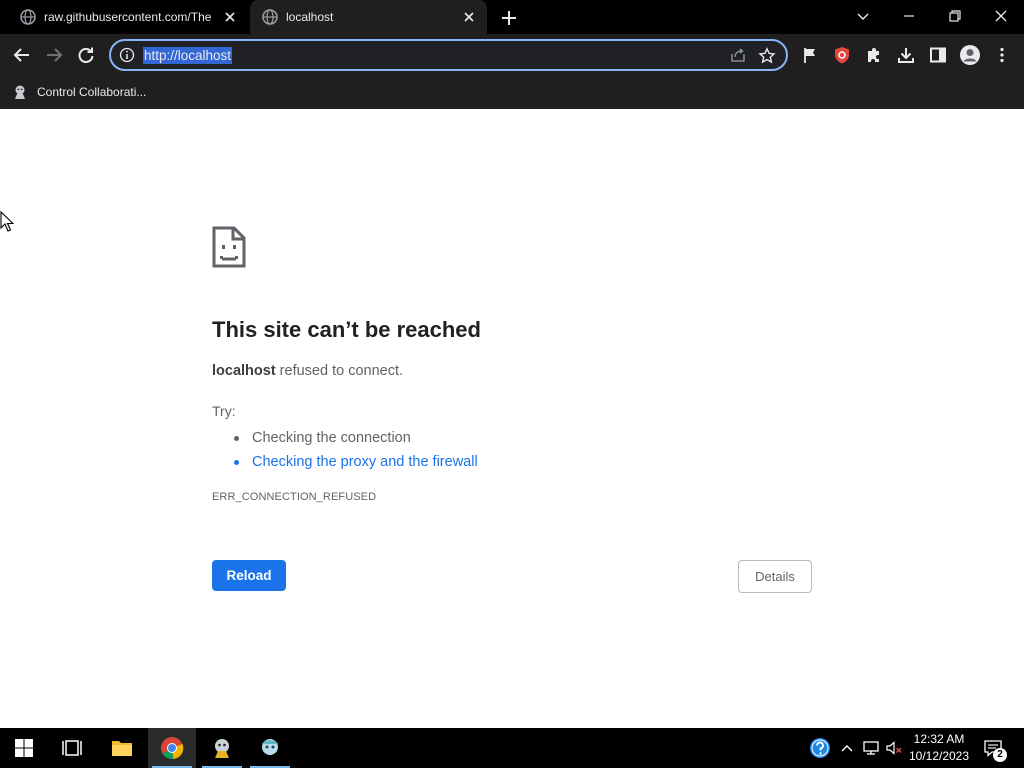 This screenshot has width=1024, height=768. What do you see at coordinates (448, 55) in the screenshot?
I see `address-bar: http://localhost` at bounding box center [448, 55].